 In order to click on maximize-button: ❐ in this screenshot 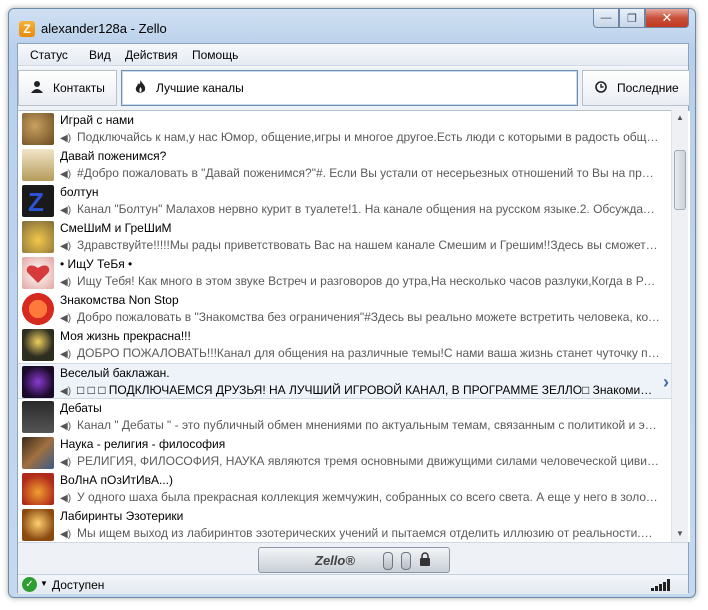, I will do `click(632, 18)`.